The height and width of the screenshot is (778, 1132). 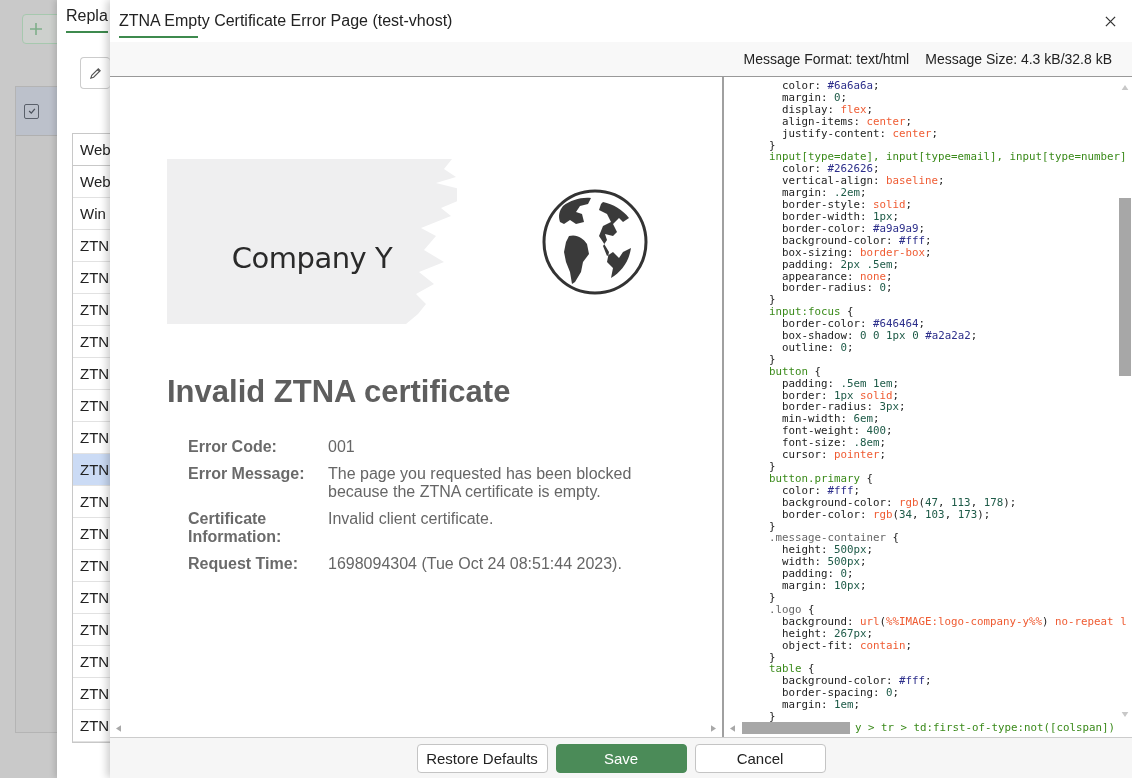 I want to click on code-line: border-radius: 3px;, so click(x=843, y=407).